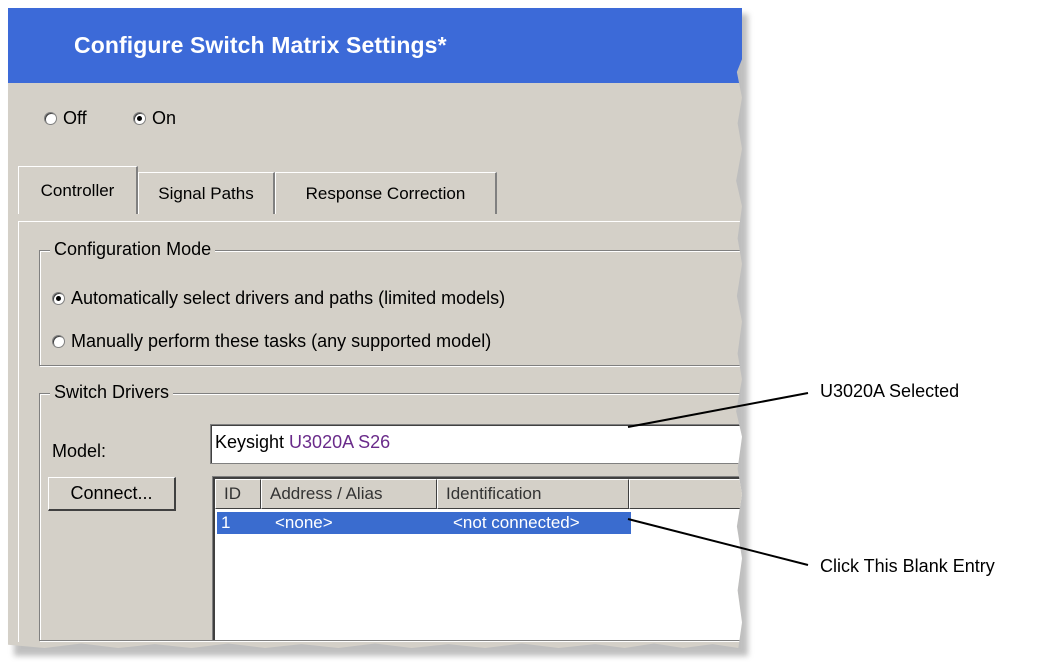  Describe the element at coordinates (890, 391) in the screenshot. I see `model-callout-text: U3020A Selected` at that location.